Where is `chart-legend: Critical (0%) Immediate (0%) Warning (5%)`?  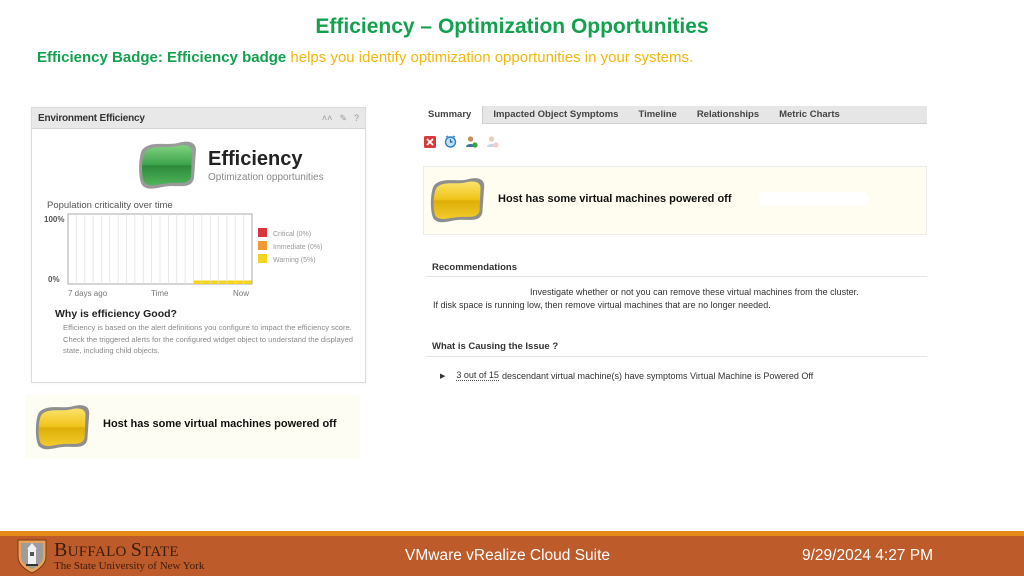 chart-legend: Critical (0%) Immediate (0%) Warning (5%) is located at coordinates (290, 246).